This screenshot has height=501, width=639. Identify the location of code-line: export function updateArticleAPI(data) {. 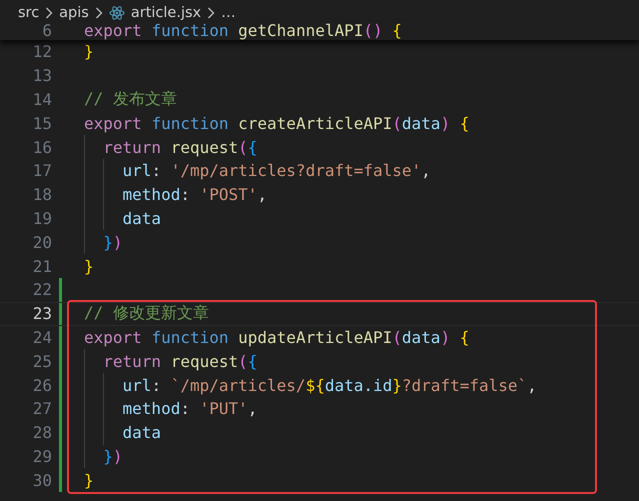
(277, 337).